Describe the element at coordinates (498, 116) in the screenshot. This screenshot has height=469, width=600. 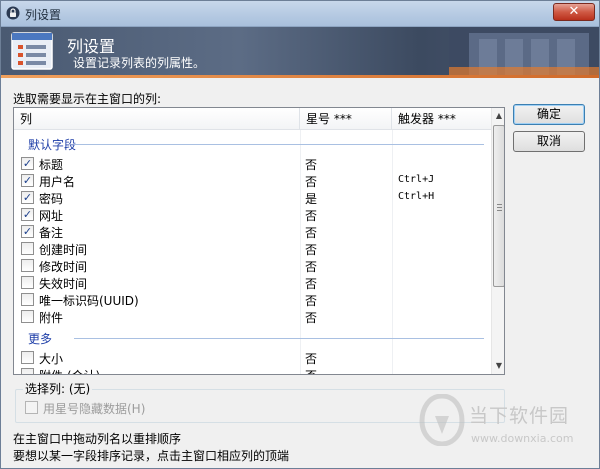
I see `scroll-up-icon: ▲` at that location.